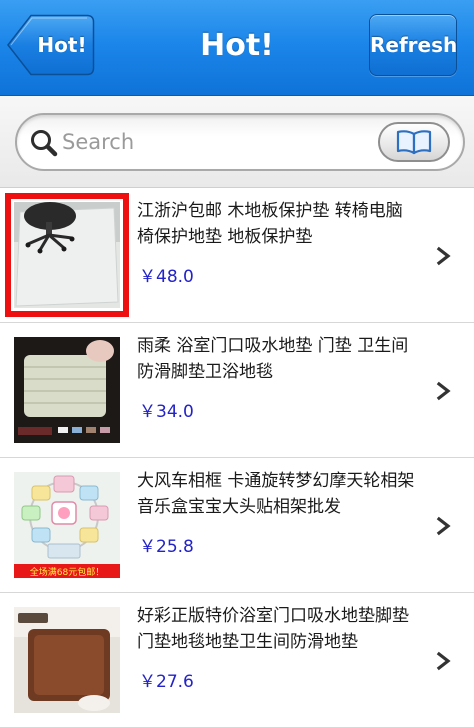 This screenshot has width=474, height=728. I want to click on product-price: ￥48.0, so click(166, 277).